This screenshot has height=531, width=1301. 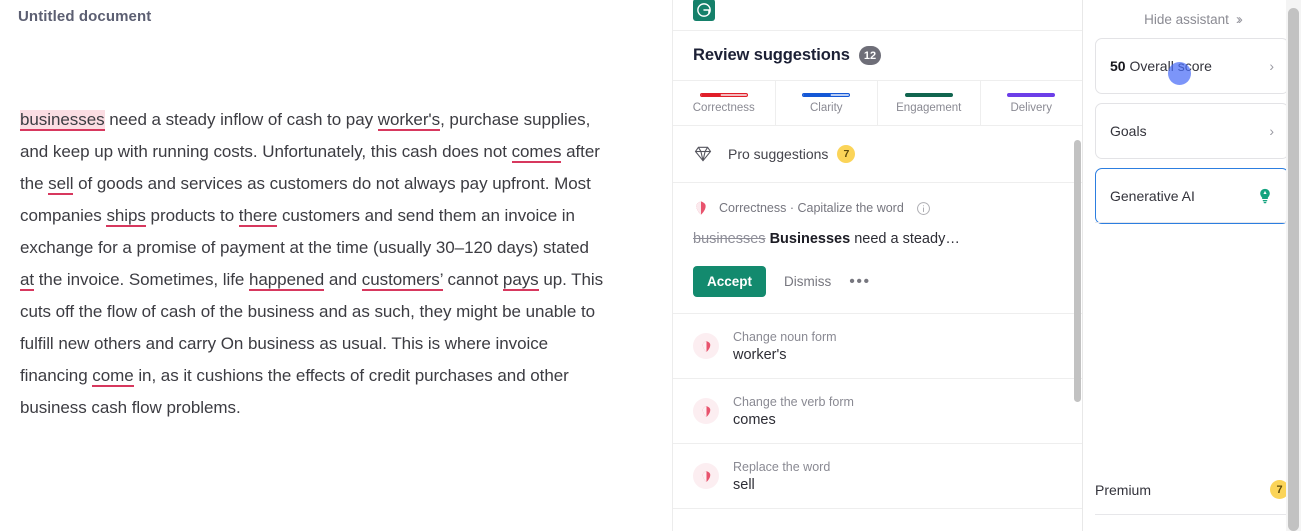 I want to click on suggestion-item-texts: Replace the word sell, so click(x=781, y=476).